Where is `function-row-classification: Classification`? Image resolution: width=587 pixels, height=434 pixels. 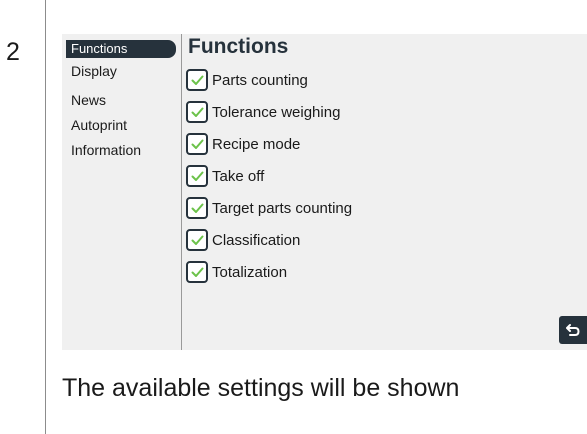 function-row-classification: Classification is located at coordinates (243, 240).